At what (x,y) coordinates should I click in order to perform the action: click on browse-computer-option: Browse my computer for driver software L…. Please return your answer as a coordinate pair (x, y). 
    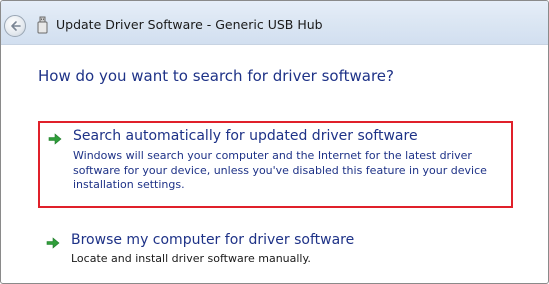
    Looking at the image, I should click on (275, 251).